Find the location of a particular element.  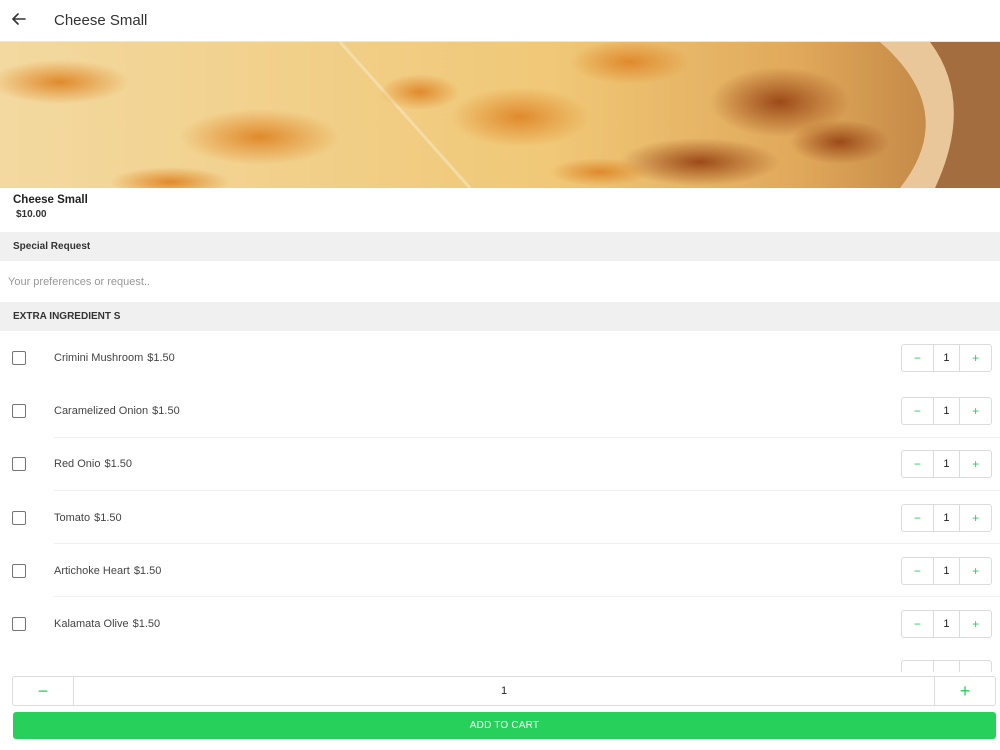

ingredient-name: Kalamata Olive is located at coordinates (91, 624).